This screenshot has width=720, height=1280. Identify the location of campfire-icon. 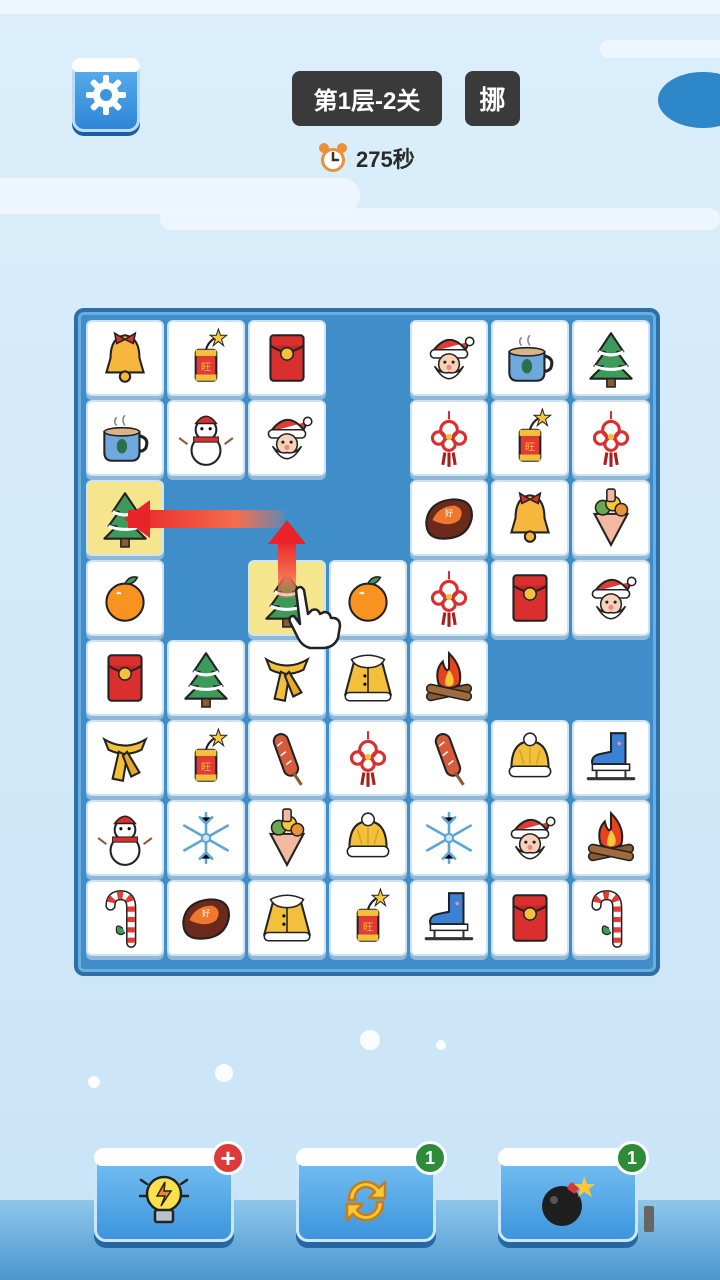
(449, 676).